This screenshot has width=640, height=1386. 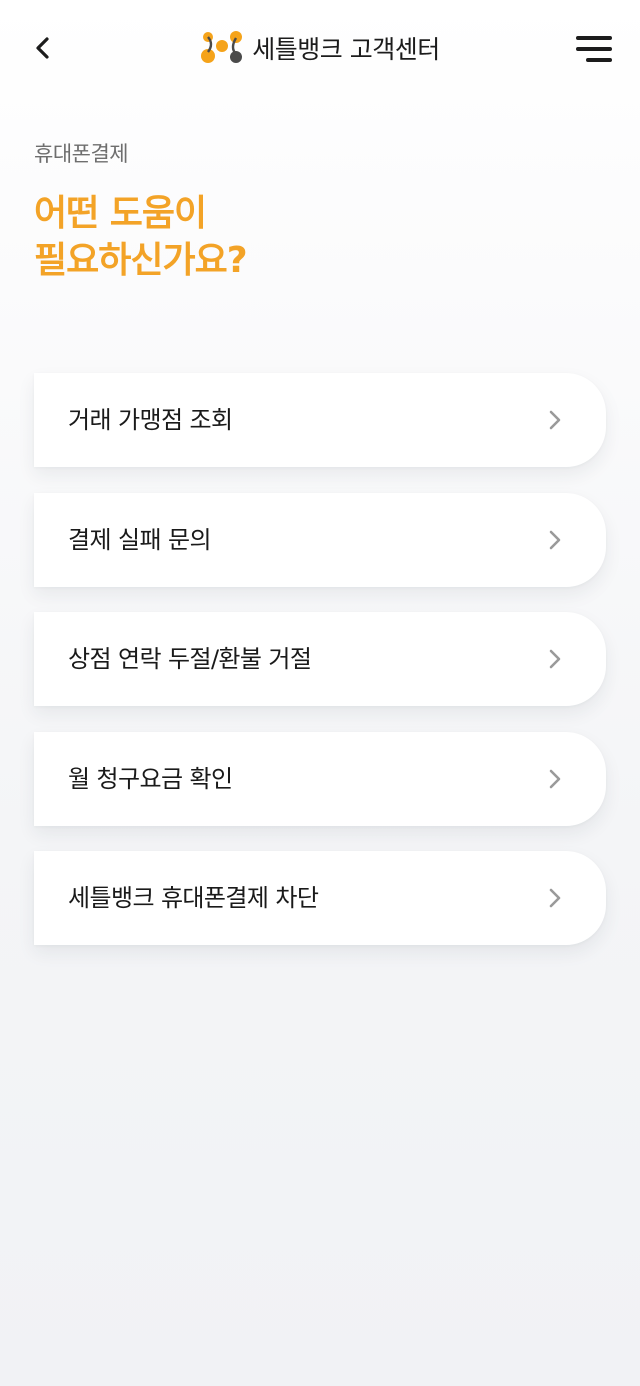 I want to click on menu-item-label: 월 청구요금 확인, so click(x=150, y=778).